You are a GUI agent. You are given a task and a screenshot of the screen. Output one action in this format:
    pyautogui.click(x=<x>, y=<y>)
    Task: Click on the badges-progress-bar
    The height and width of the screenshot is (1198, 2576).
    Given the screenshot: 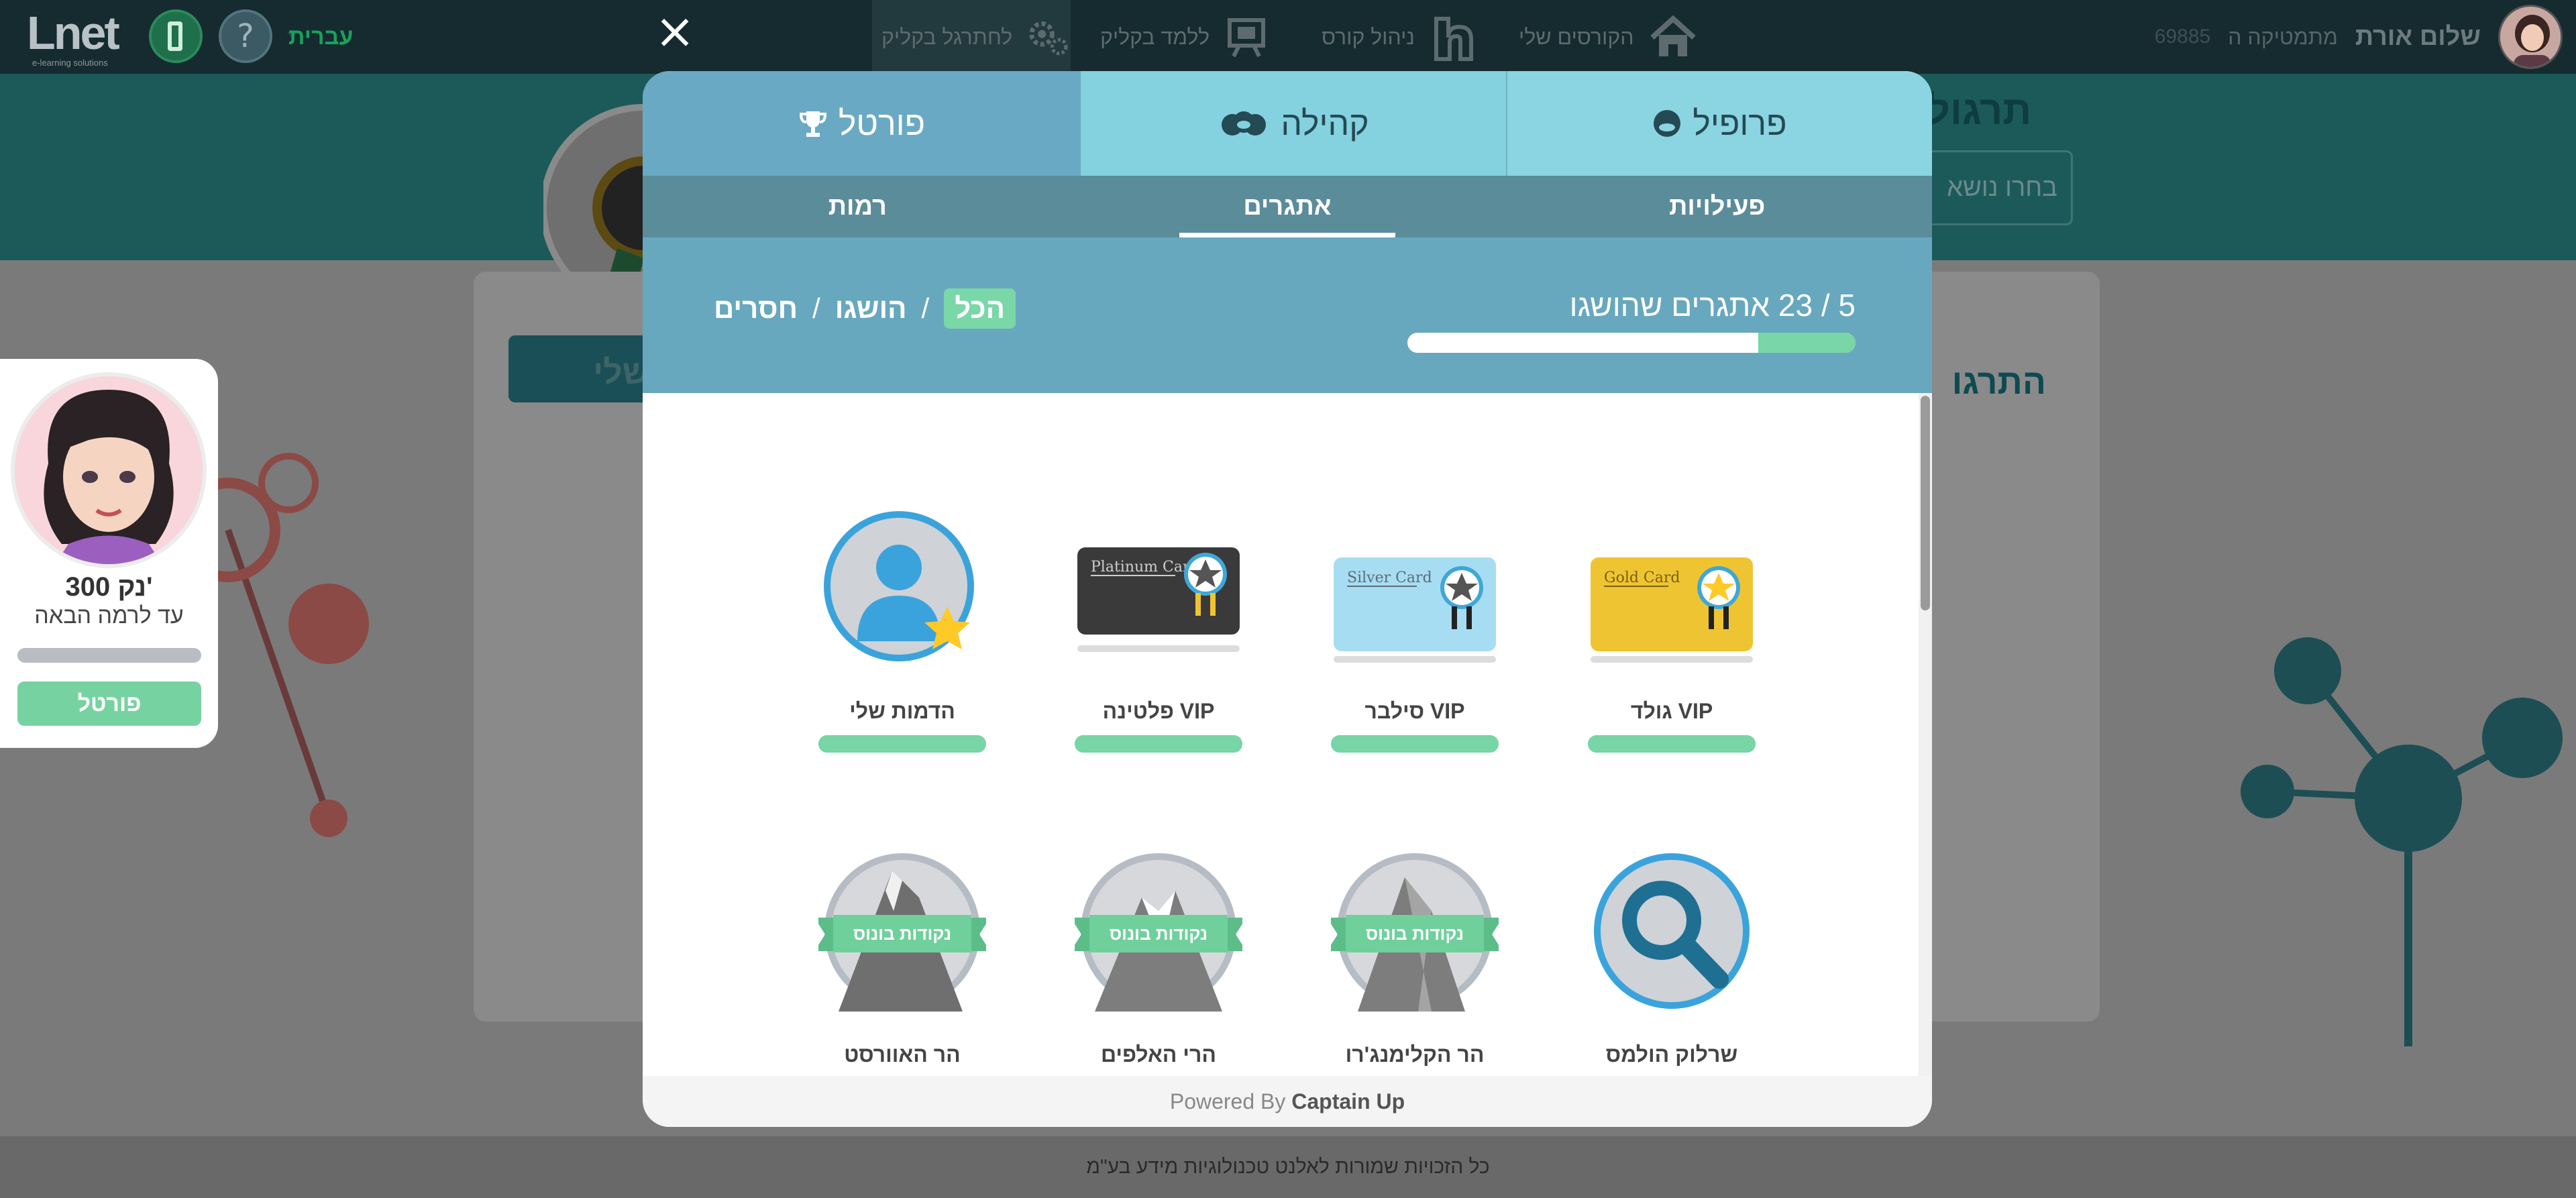 What is the action you would take?
    pyautogui.click(x=1631, y=343)
    